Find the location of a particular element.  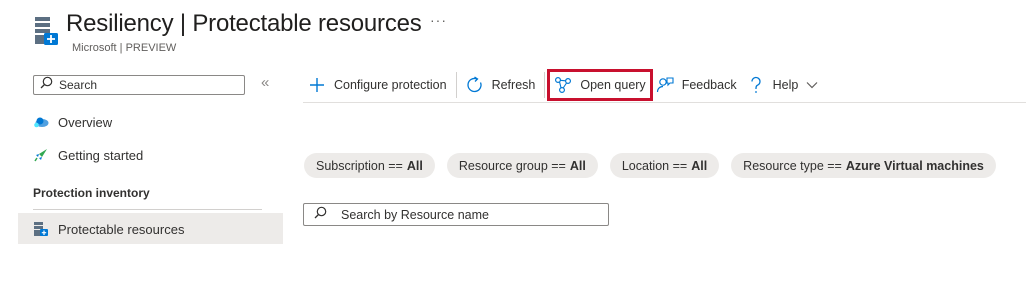

rocket-icon is located at coordinates (41, 155).